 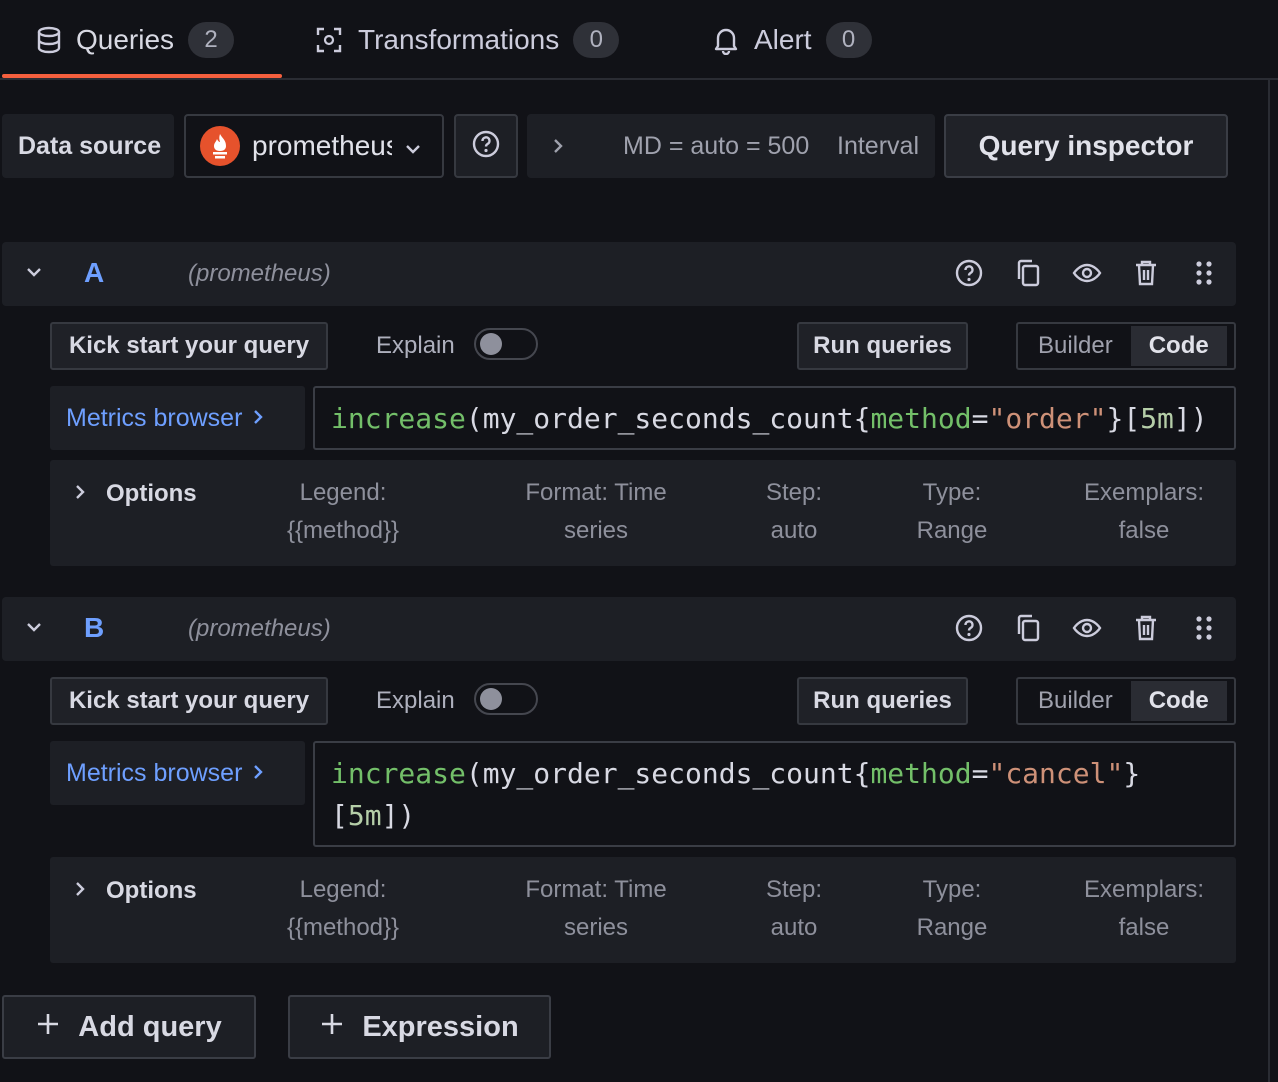 I want to click on add-query-button: Add query, so click(x=129, y=1027).